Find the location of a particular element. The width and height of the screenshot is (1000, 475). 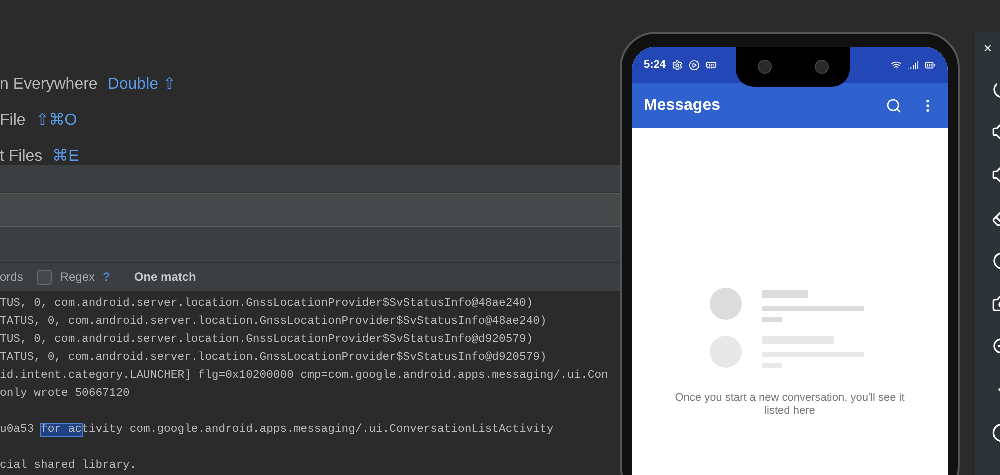

log-line: TATUS, 0, com.android.server.location.GnssLocationProvider$SvStatusInfo@d920579) is located at coordinates (273, 358).